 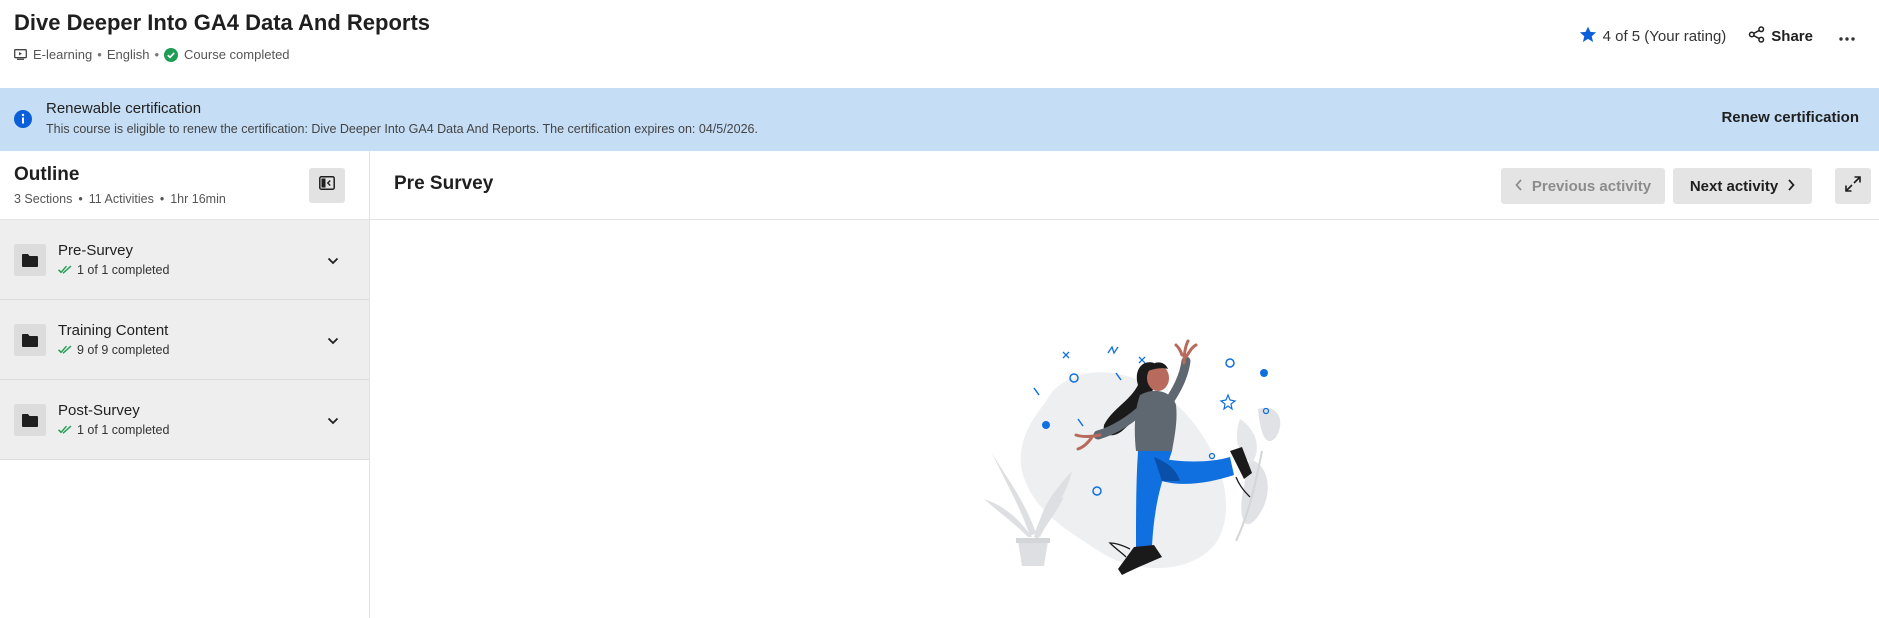 I want to click on section-pre-survey: Pre-Survey 1 of 1 completed, so click(x=184, y=260).